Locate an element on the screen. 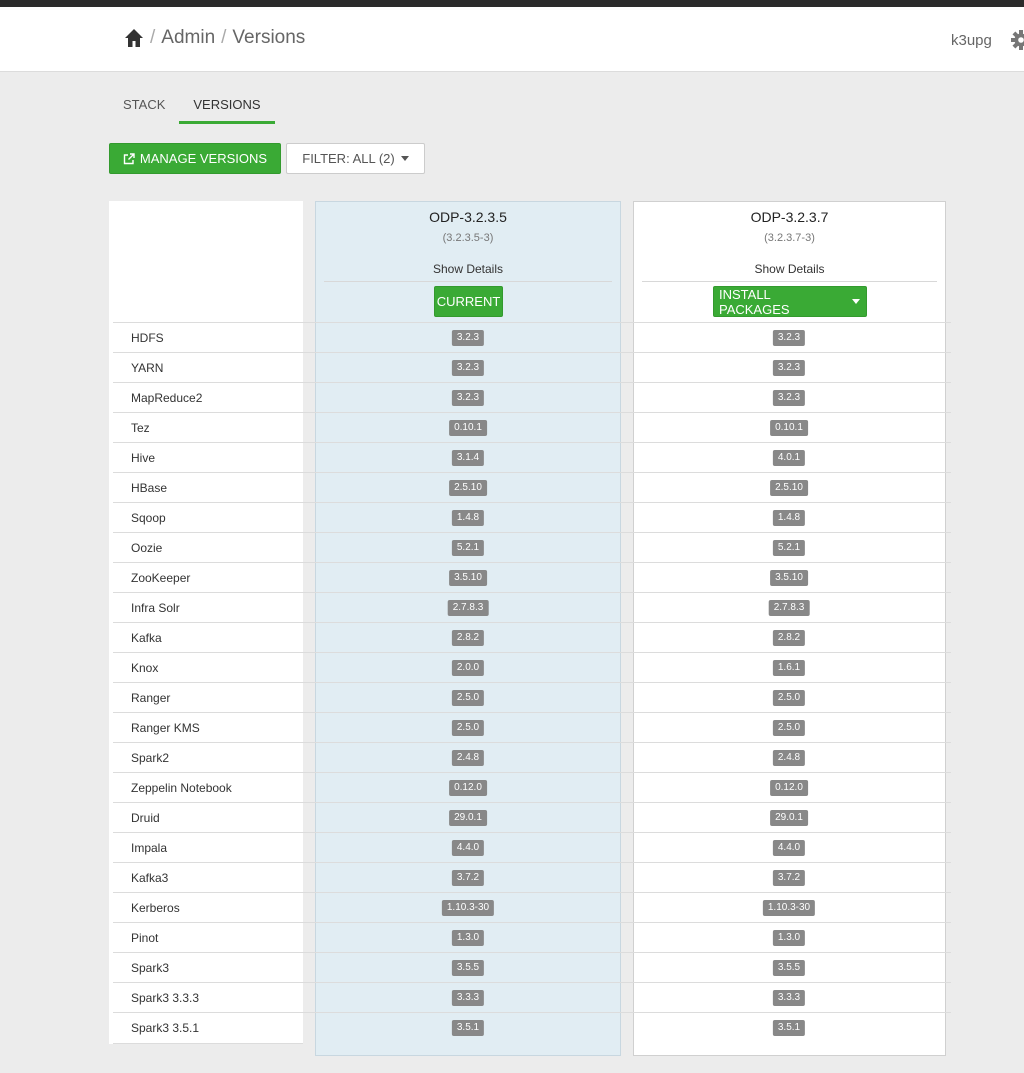 This screenshot has height=1073, width=1024. version-badge: 3.5.1 is located at coordinates (789, 1028).